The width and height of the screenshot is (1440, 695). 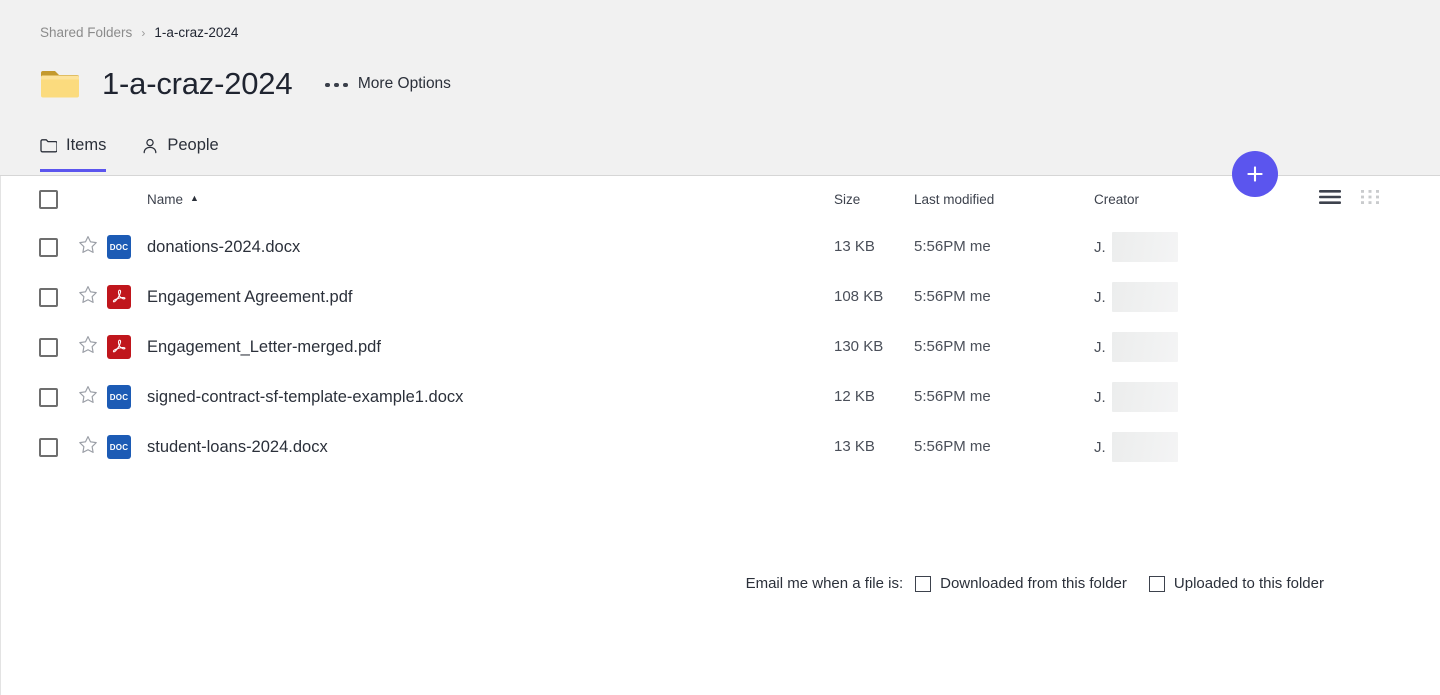 What do you see at coordinates (193, 145) in the screenshot?
I see `tab-people-label: People` at bounding box center [193, 145].